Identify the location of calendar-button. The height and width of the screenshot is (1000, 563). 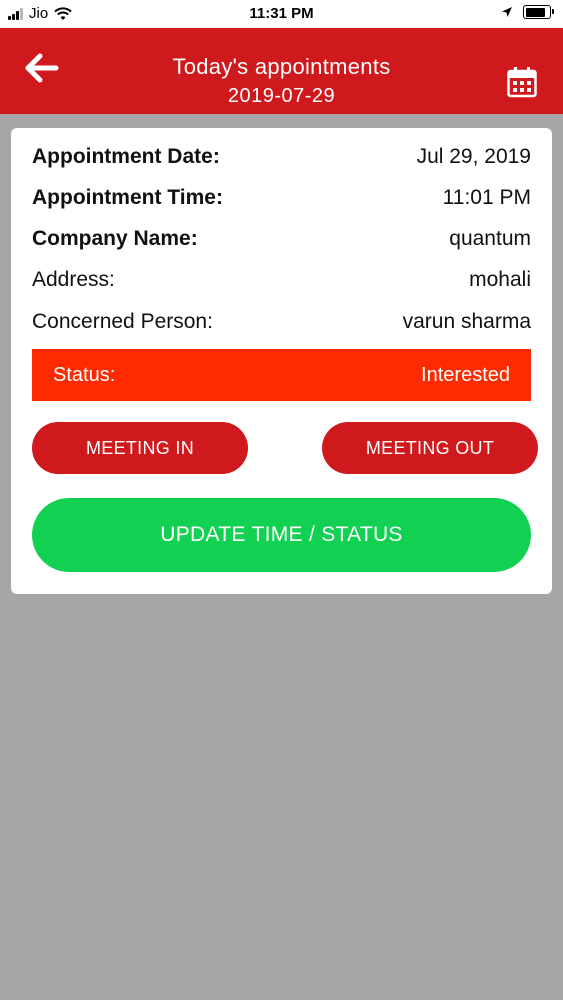
(523, 83).